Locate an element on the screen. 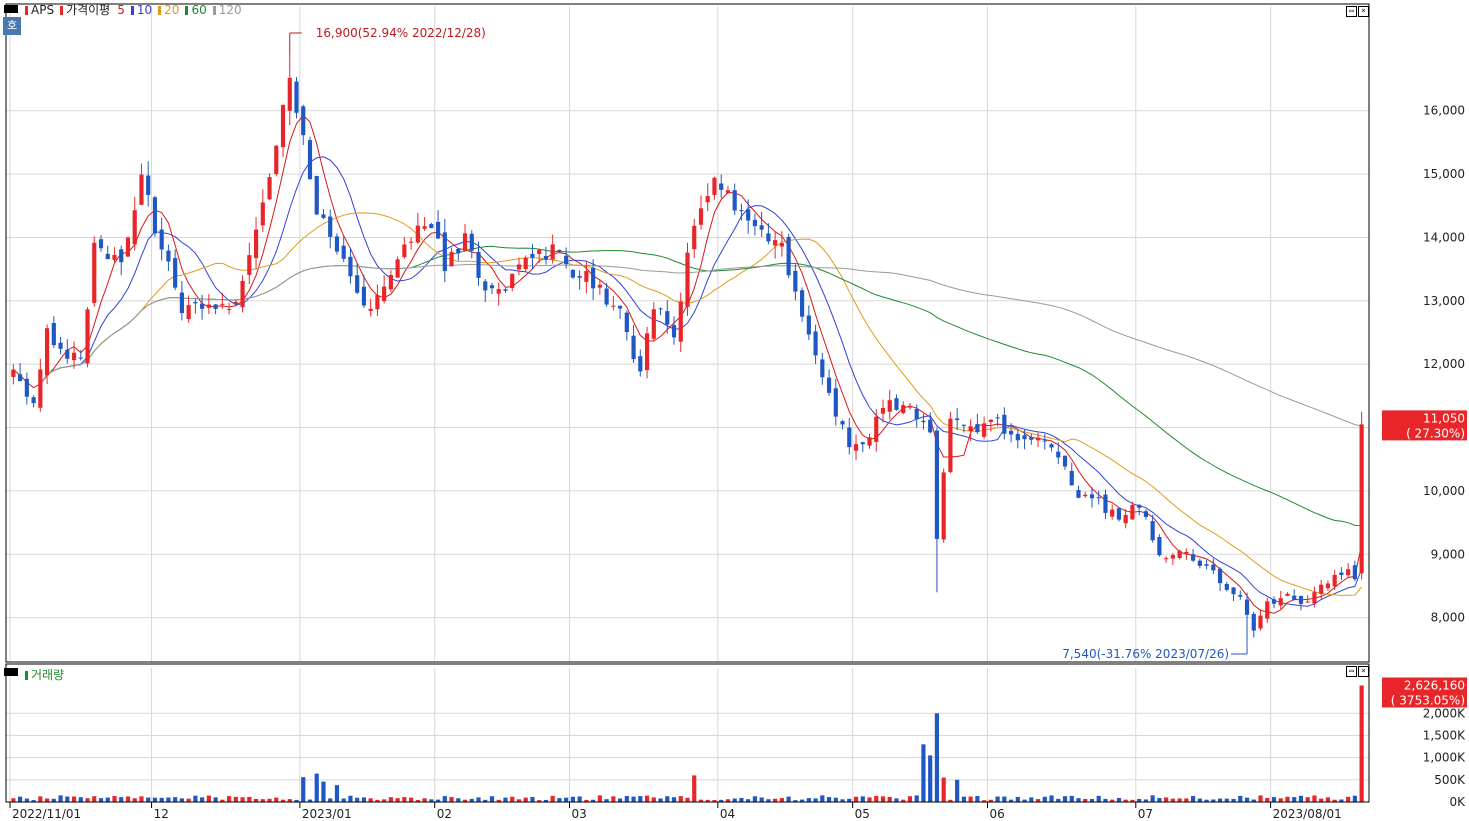 The width and height of the screenshot is (1469, 821). side-tag: 호 is located at coordinates (12, 26).